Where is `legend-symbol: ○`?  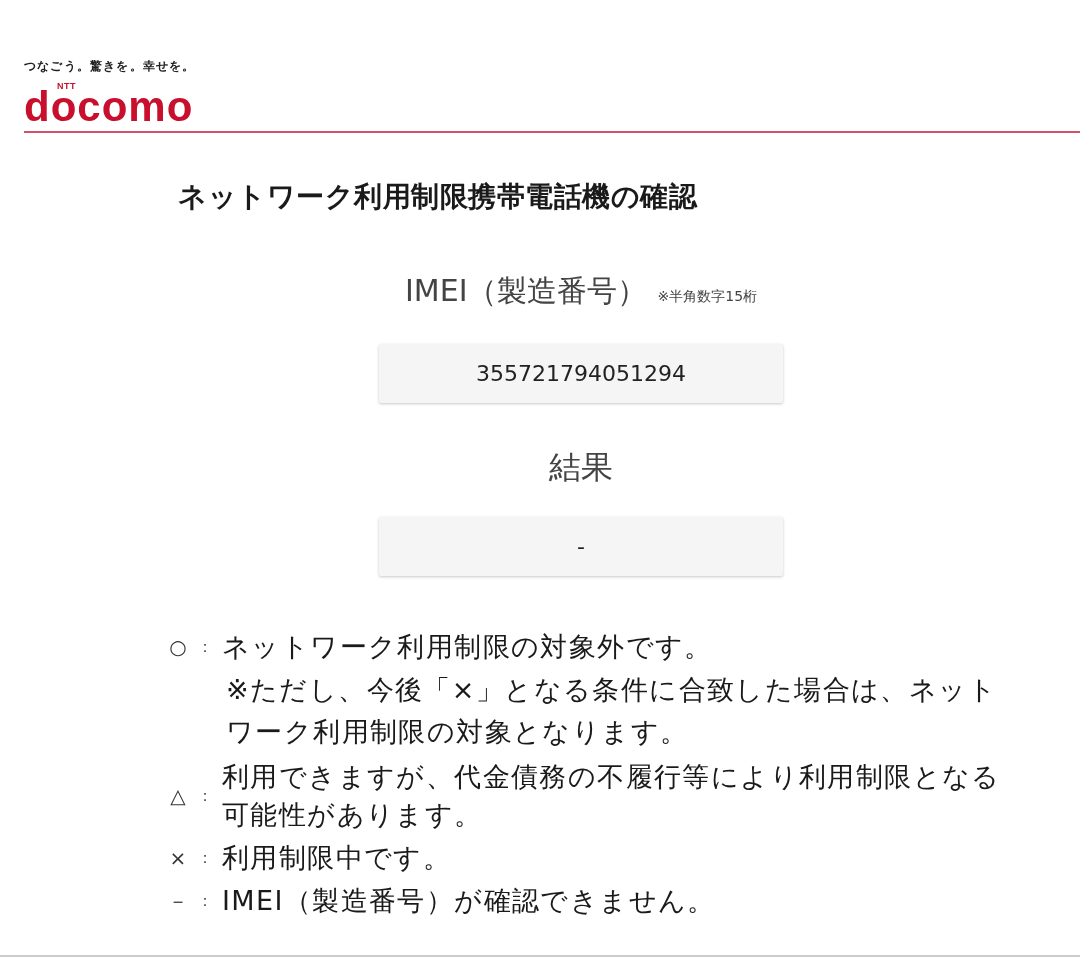 legend-symbol: ○ is located at coordinates (178, 647).